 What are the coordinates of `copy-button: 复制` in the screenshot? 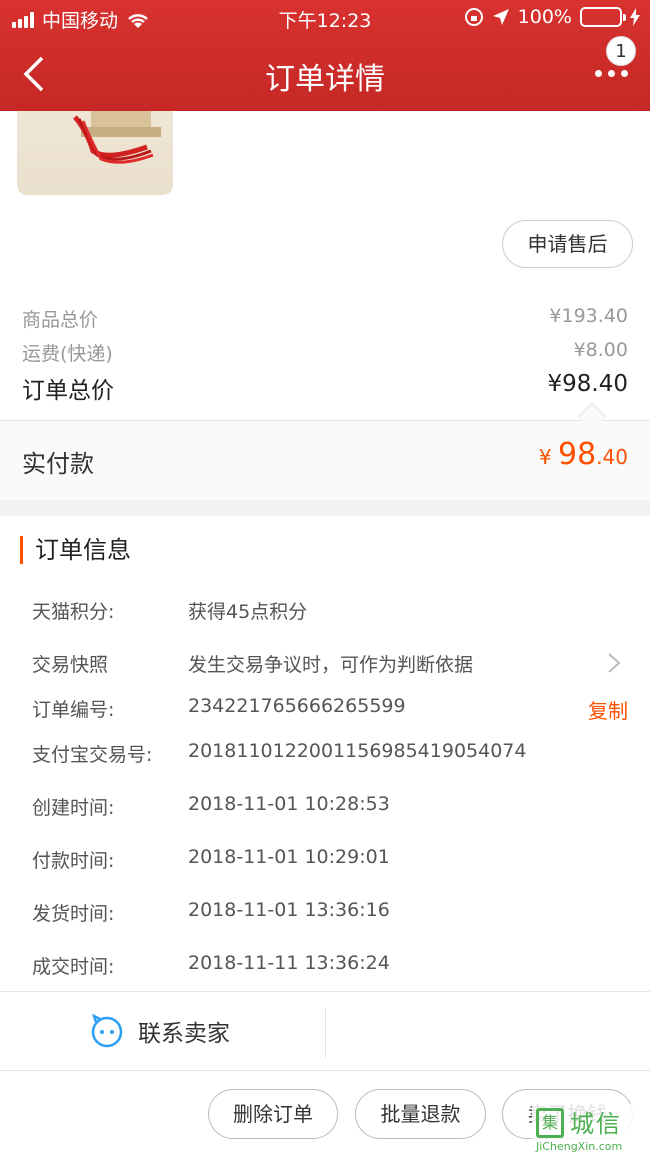 It's located at (608, 709).